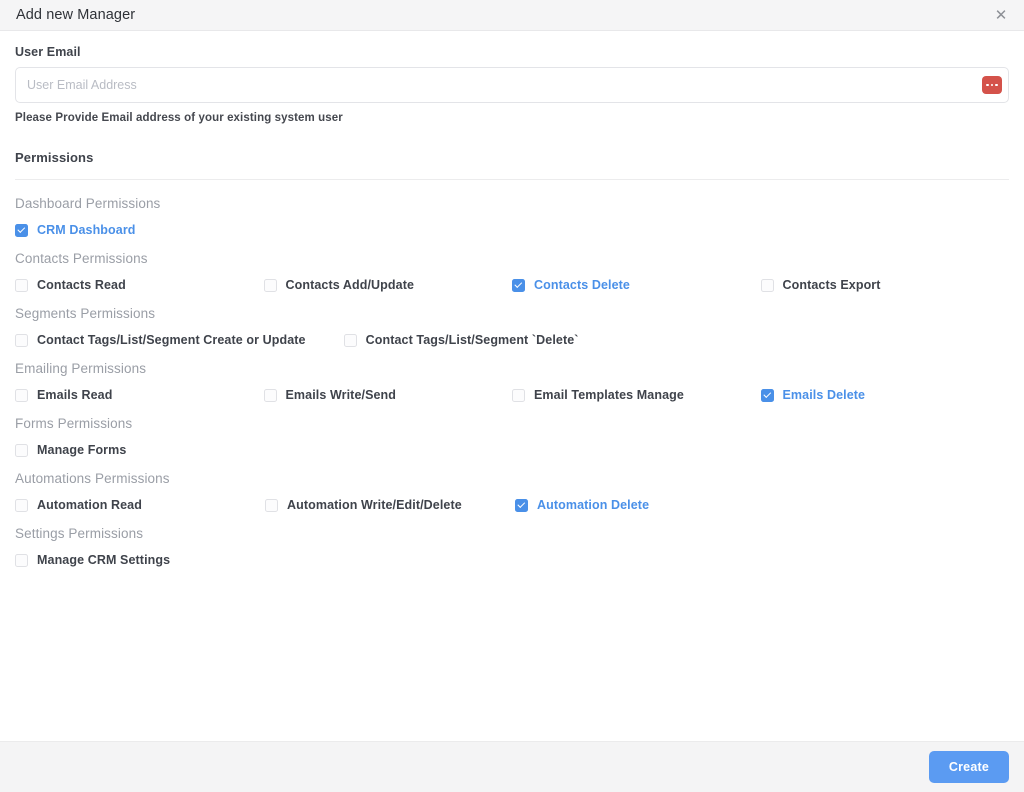 The width and height of the screenshot is (1024, 792). Describe the element at coordinates (48, 52) in the screenshot. I see `user-email-label: User Email` at that location.